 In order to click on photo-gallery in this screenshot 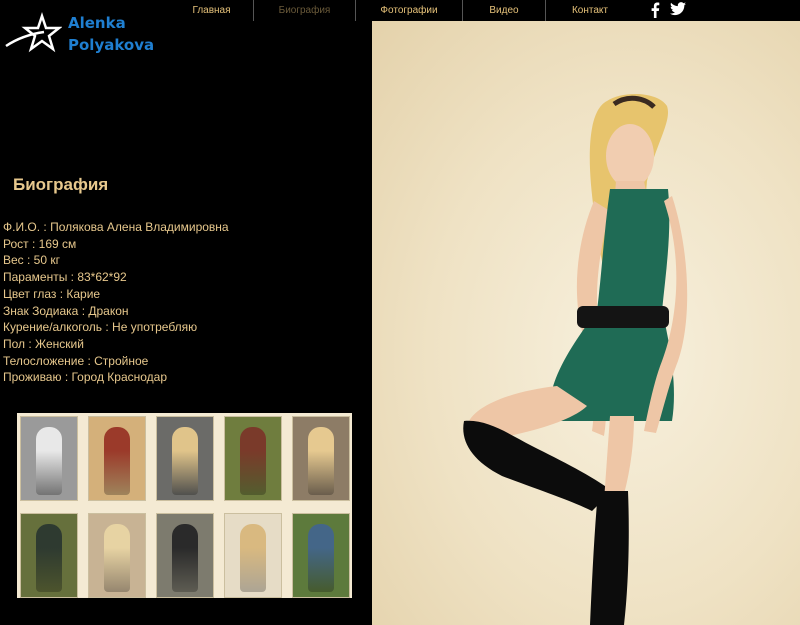, I will do `click(184, 505)`.